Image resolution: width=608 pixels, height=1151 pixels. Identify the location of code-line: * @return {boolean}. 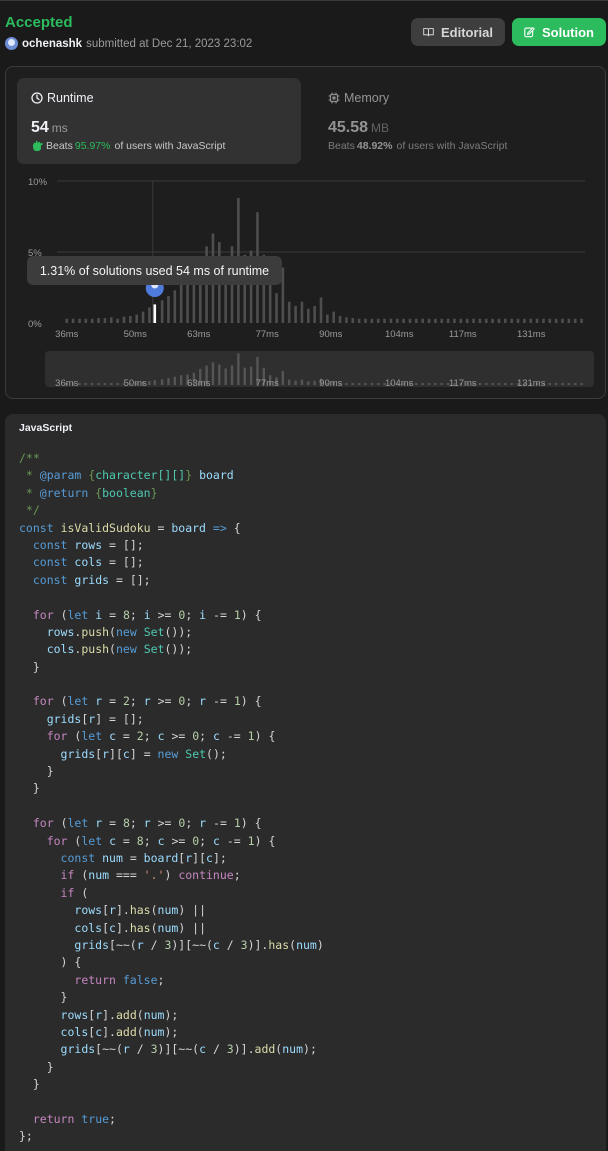
(171, 493).